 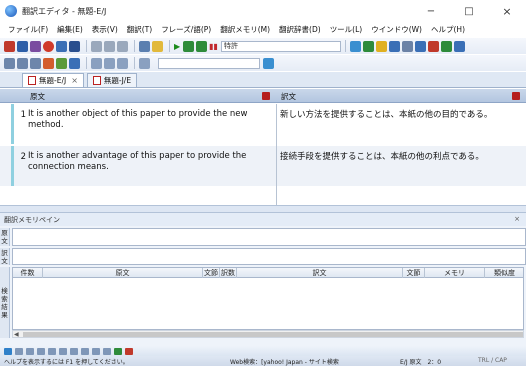 I want to click on toolbar-combo, so click(x=209, y=63).